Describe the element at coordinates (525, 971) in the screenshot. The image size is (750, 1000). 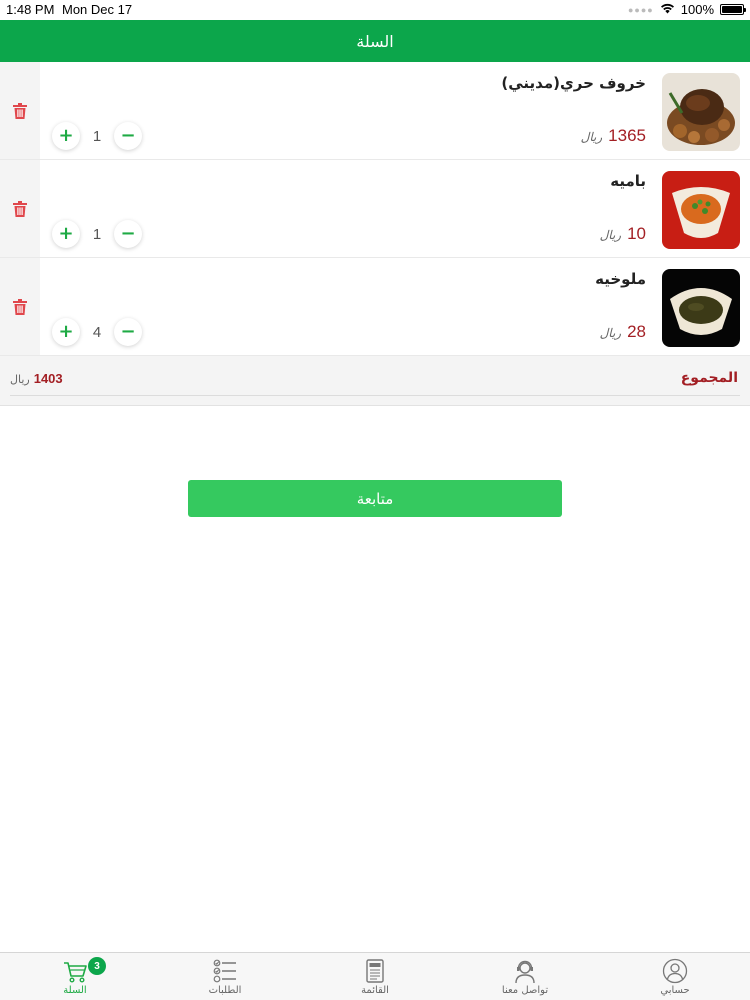
I see `support-agent-icon` at that location.